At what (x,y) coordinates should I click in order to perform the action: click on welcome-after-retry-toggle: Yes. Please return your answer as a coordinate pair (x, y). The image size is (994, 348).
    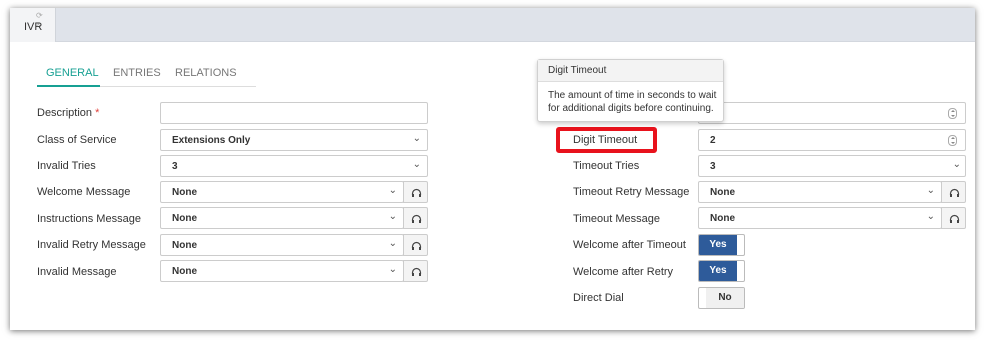
    Looking at the image, I should click on (721, 271).